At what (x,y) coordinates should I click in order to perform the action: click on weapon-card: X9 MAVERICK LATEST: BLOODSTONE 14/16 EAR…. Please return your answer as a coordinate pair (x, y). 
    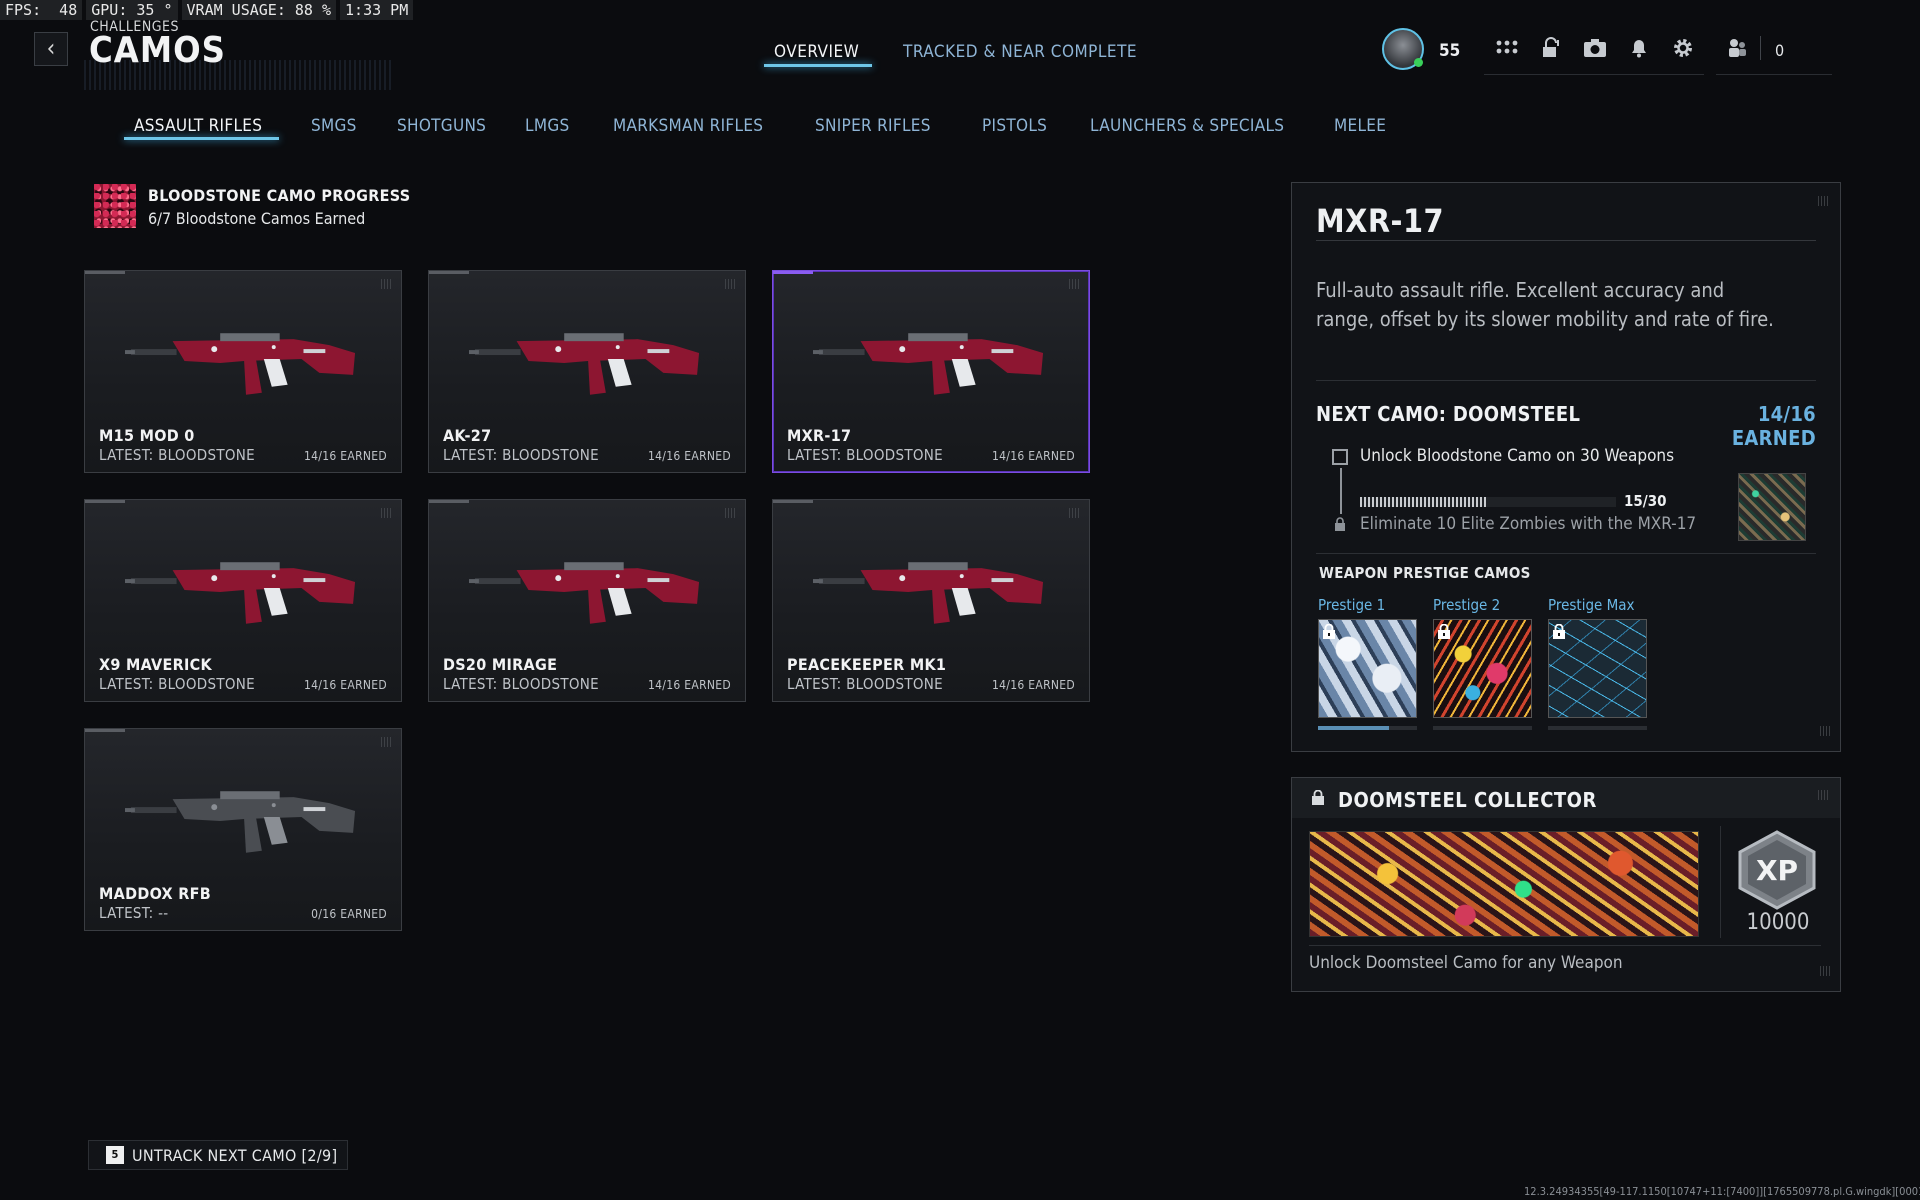
    Looking at the image, I should click on (243, 600).